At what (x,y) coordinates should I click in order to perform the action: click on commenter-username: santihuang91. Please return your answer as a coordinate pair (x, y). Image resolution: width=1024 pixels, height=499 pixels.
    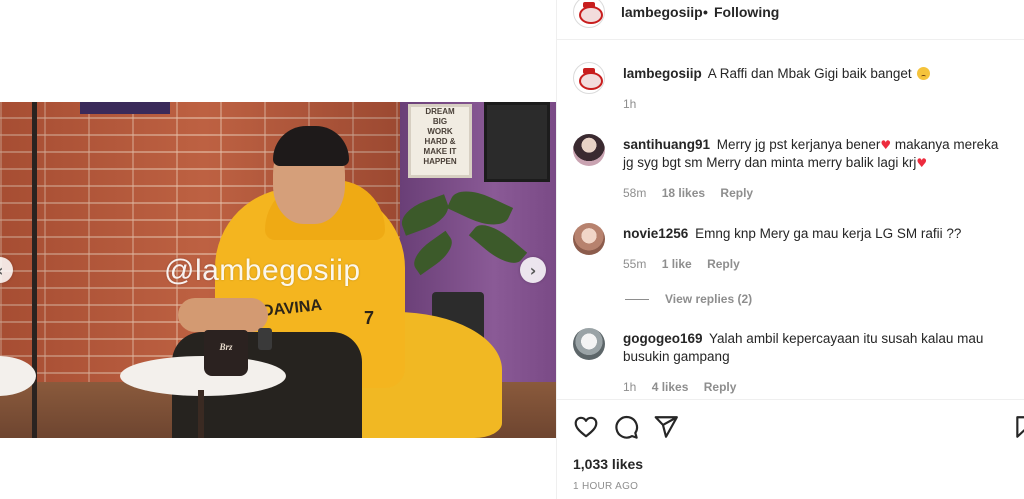
    Looking at the image, I should click on (666, 144).